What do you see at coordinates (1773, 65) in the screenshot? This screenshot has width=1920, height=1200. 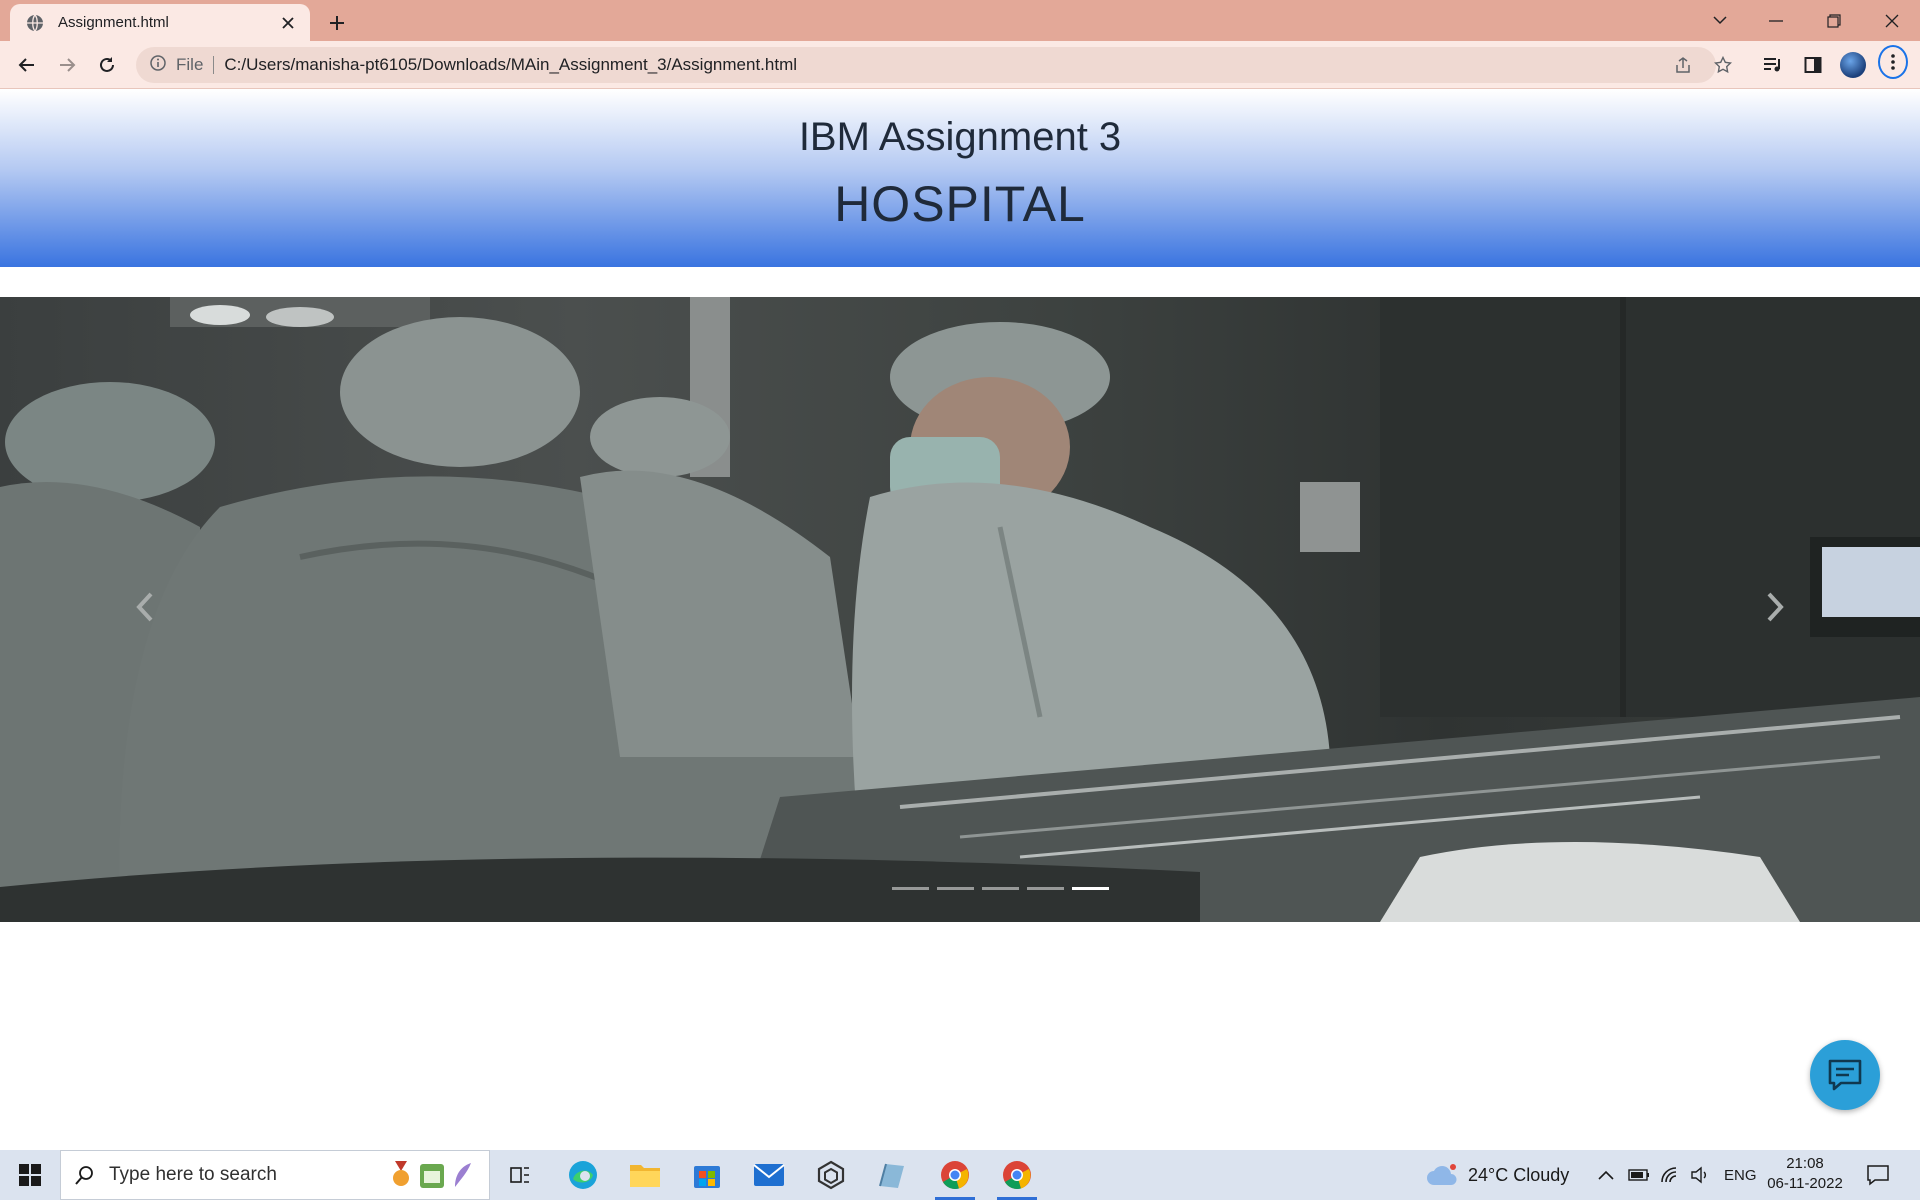 I see `media-control-icon` at bounding box center [1773, 65].